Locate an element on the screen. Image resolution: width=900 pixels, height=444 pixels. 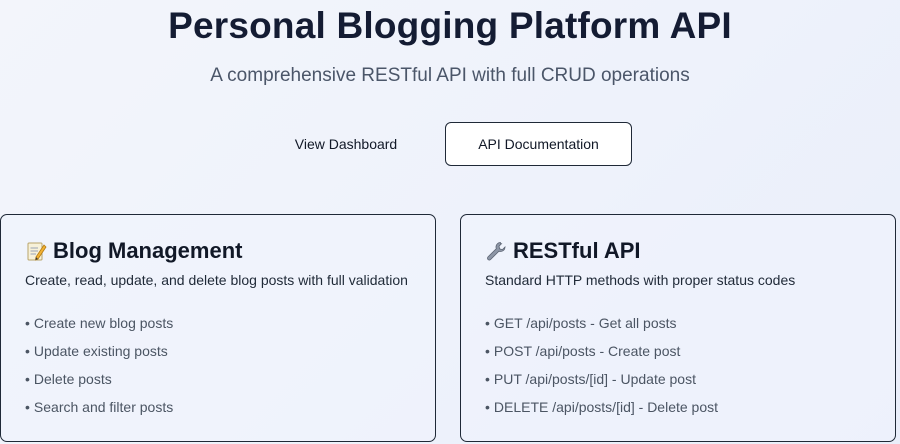
view-dashboard-button: View Dashboard is located at coordinates (346, 144).